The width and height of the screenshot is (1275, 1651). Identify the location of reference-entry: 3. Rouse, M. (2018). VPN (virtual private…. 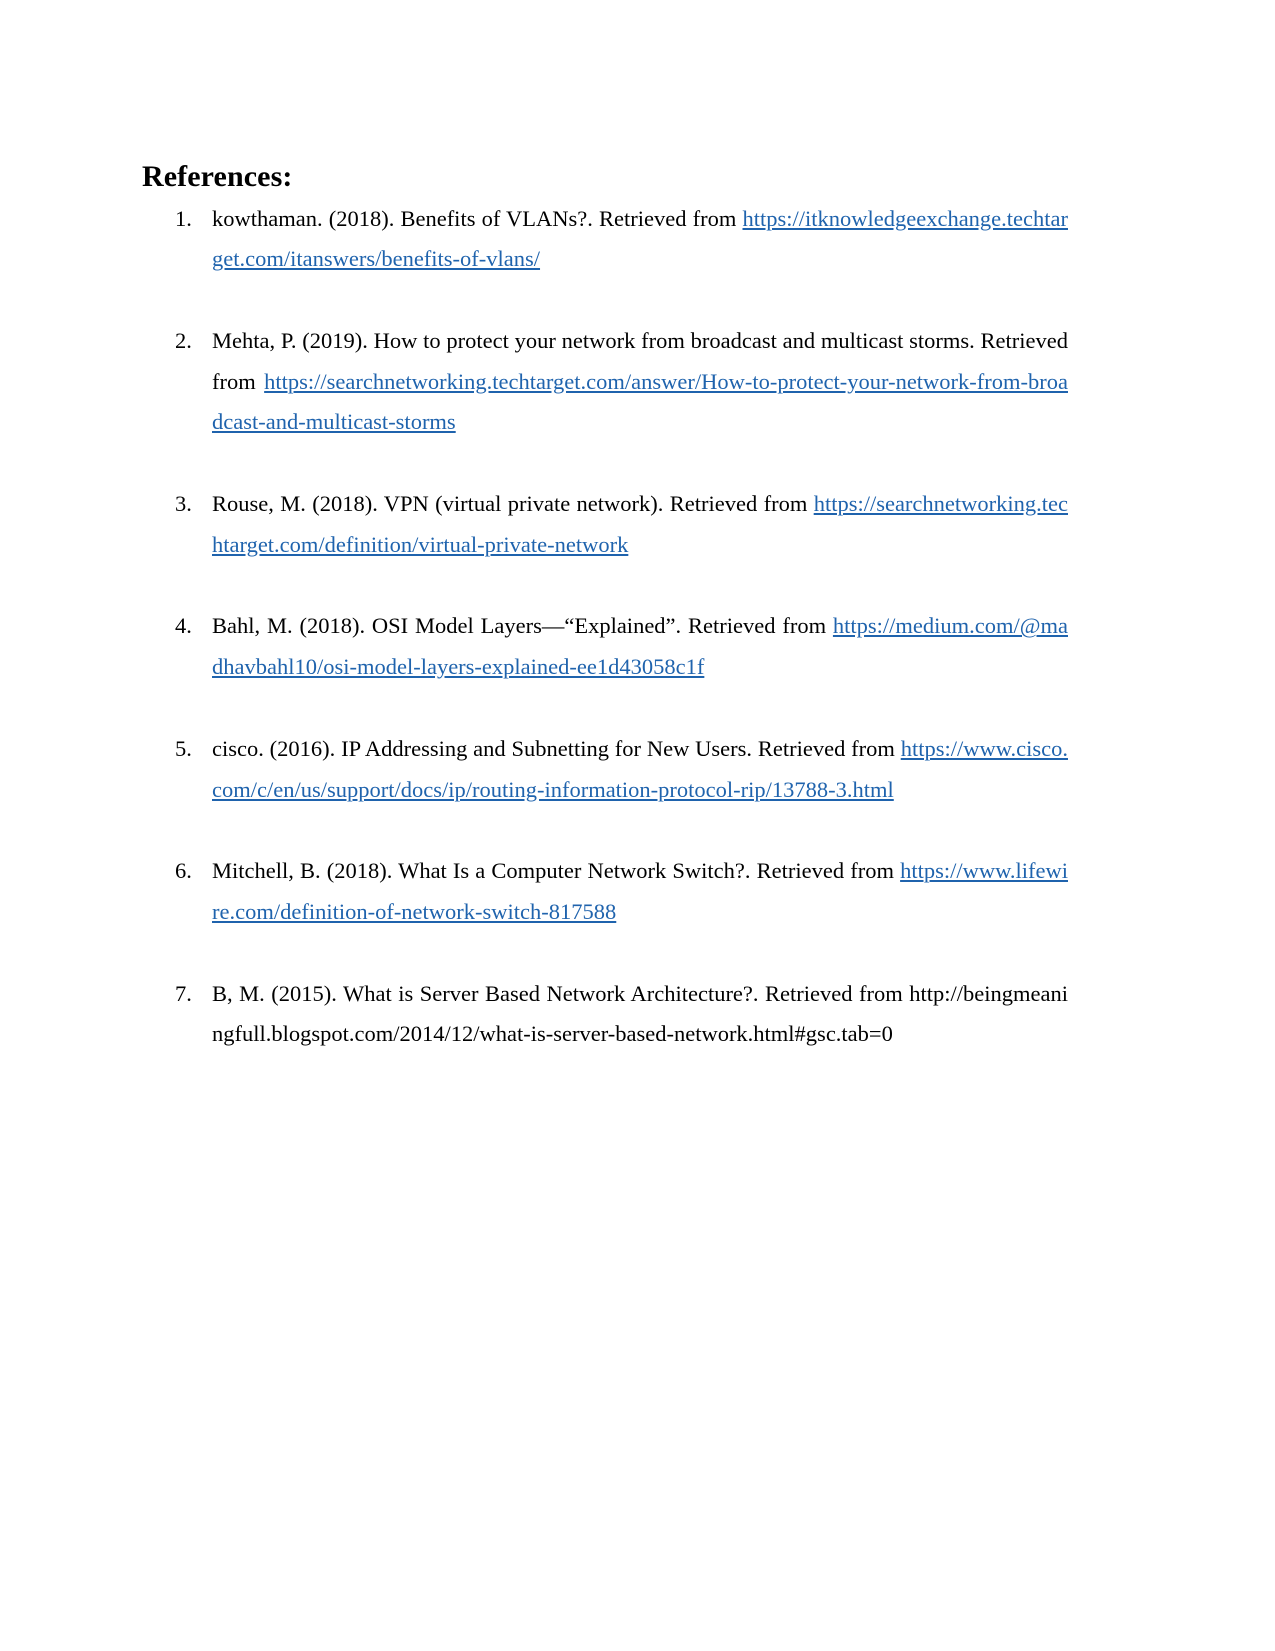
(605, 545).